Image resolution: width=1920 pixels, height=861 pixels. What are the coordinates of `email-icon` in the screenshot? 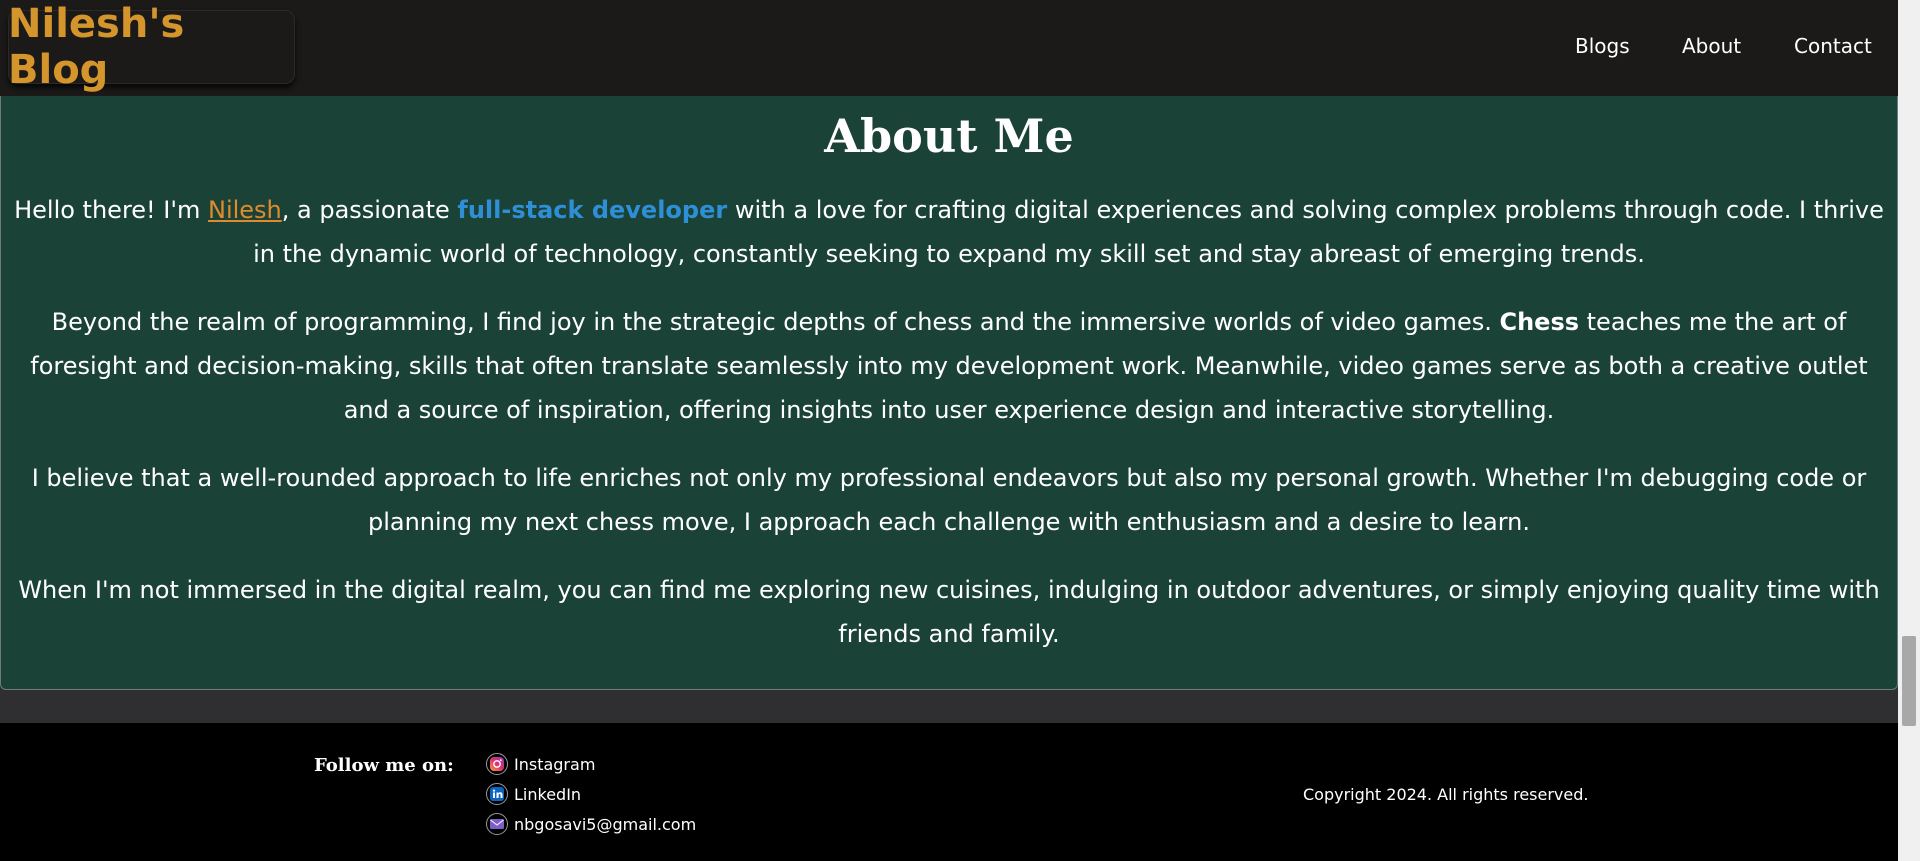 It's located at (497, 824).